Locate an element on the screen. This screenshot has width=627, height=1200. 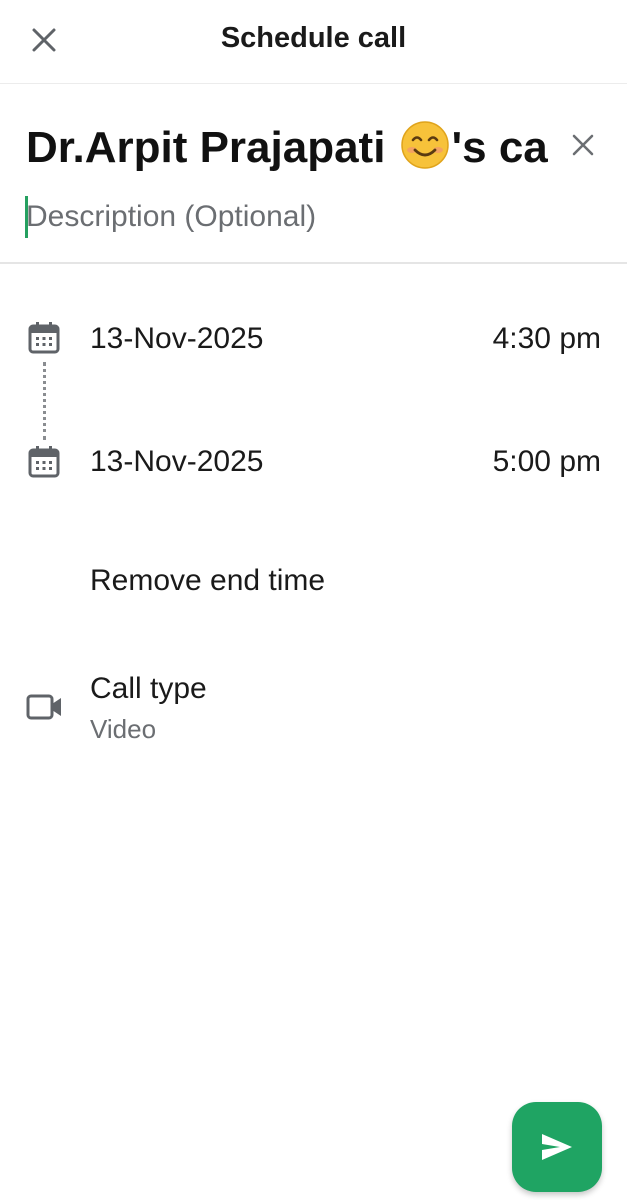
video-camera-icon is located at coordinates (43, 707).